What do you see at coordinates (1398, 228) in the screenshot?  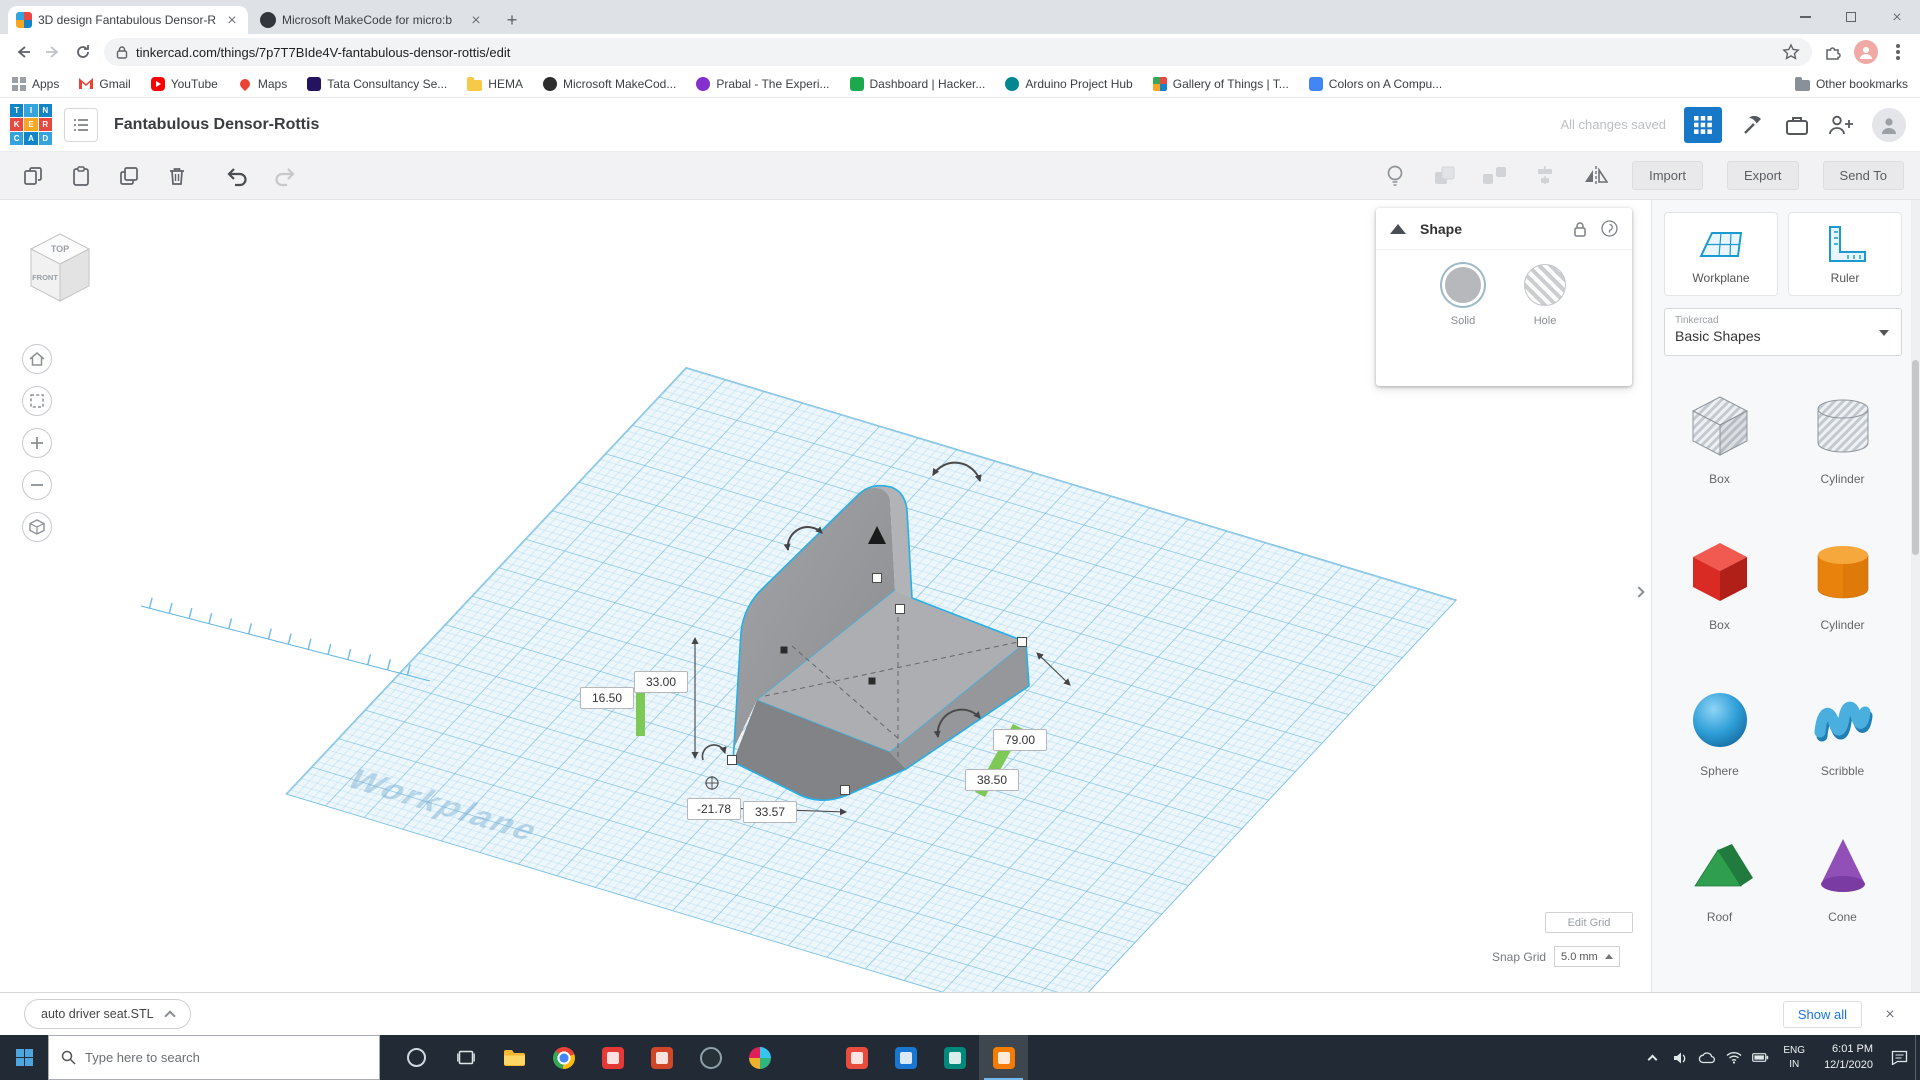 I see `collapse-panel-icon` at bounding box center [1398, 228].